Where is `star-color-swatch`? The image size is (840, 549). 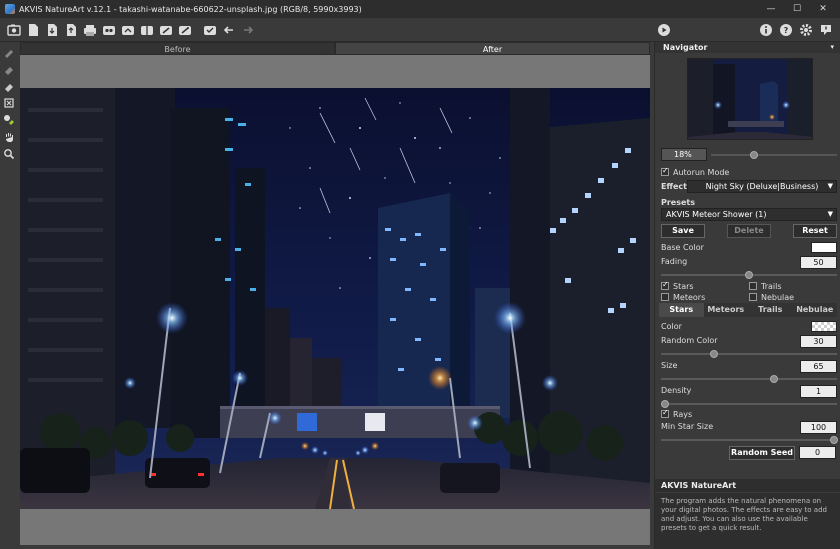
star-color-swatch is located at coordinates (824, 326).